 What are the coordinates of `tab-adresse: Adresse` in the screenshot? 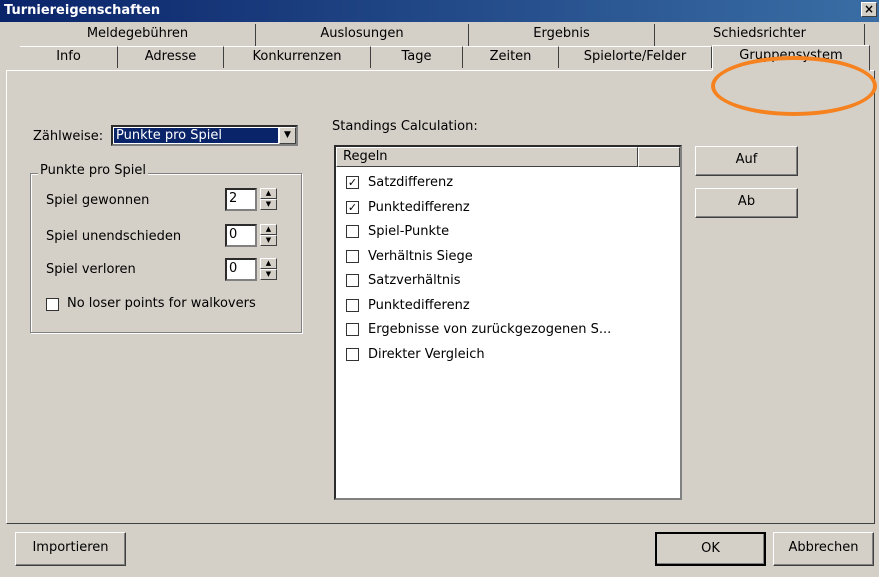 It's located at (171, 57).